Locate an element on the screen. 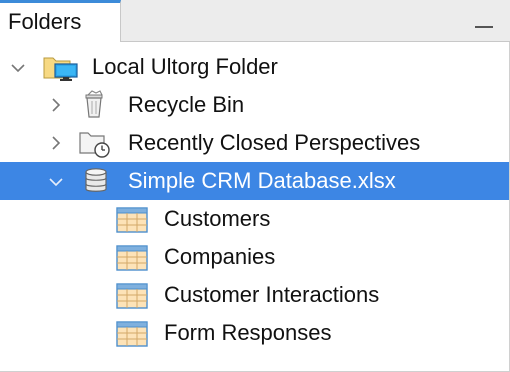  folder-monitor-icon is located at coordinates (61, 69).